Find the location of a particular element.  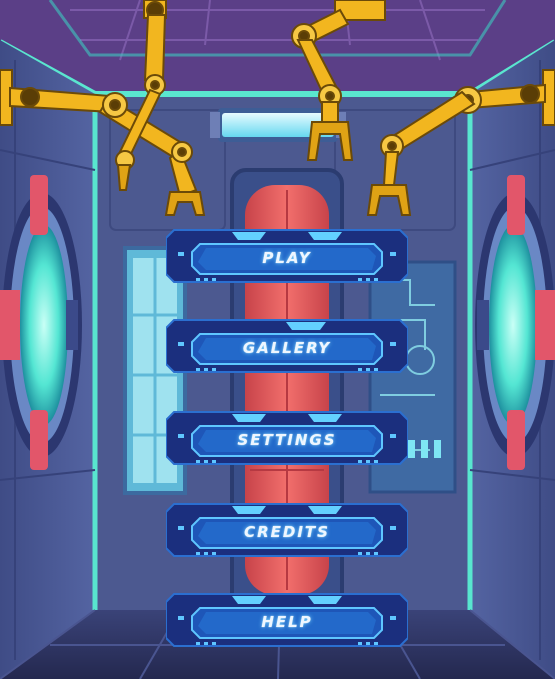

settings-button-label: SETTINGS is located at coordinates (287, 440).